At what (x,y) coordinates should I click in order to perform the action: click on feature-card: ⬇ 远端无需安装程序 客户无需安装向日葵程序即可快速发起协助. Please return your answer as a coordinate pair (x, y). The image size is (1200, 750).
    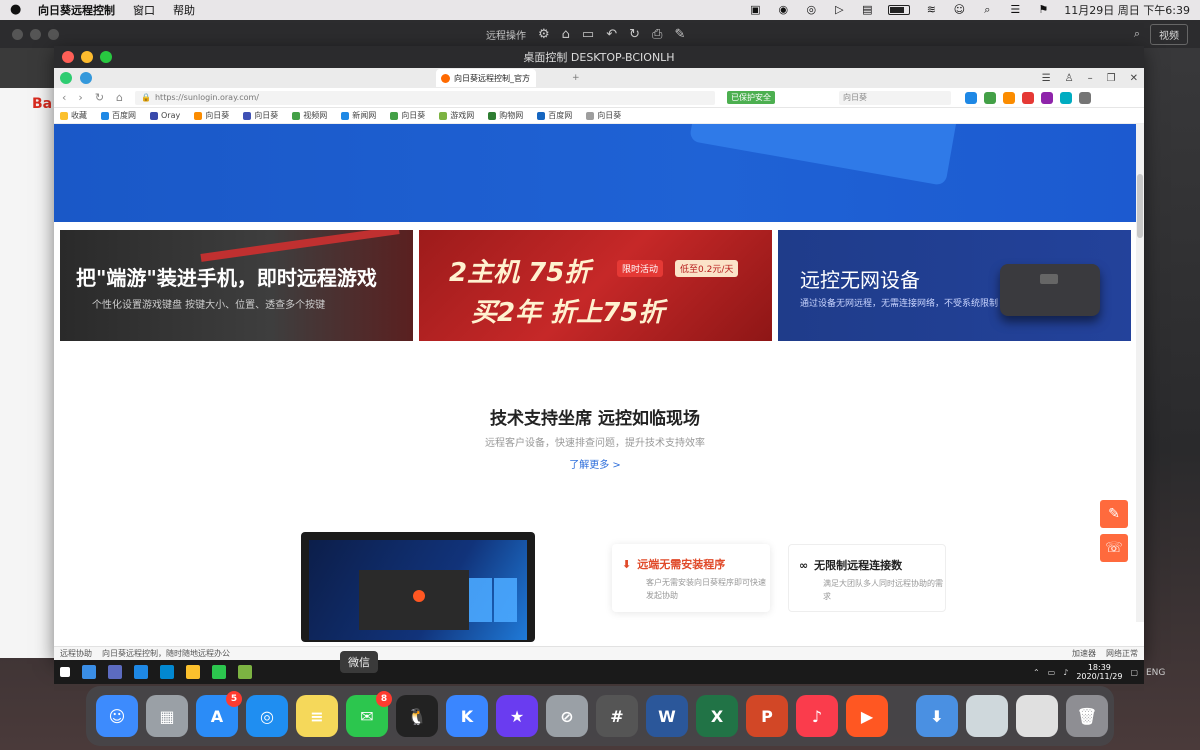
    Looking at the image, I should click on (691, 578).